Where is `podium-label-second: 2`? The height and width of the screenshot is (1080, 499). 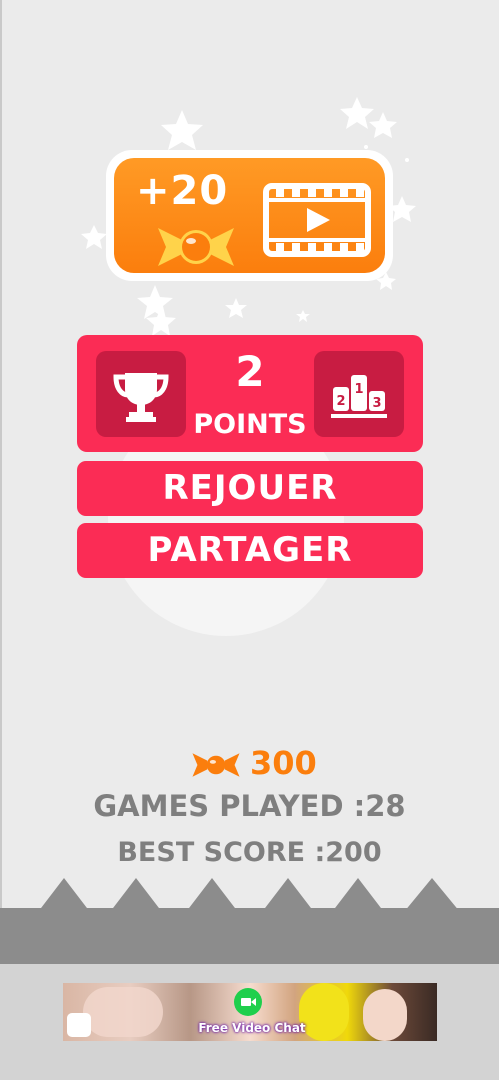
podium-label-second: 2 is located at coordinates (340, 401).